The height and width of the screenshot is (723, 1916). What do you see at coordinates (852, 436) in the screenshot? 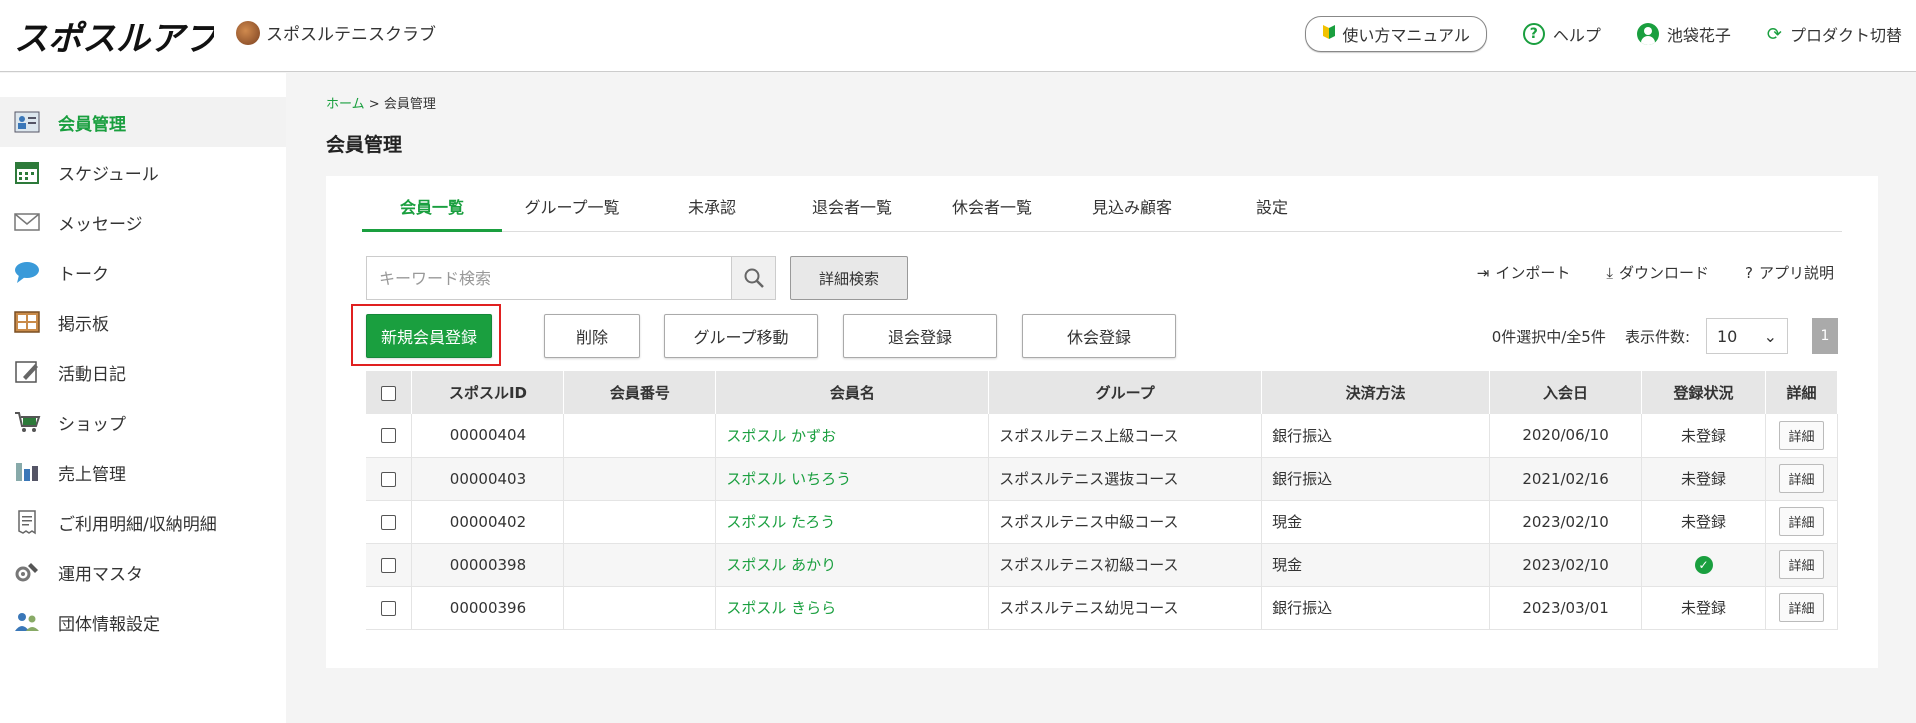
I see `member-name-link: スポスル かずお` at bounding box center [852, 436].